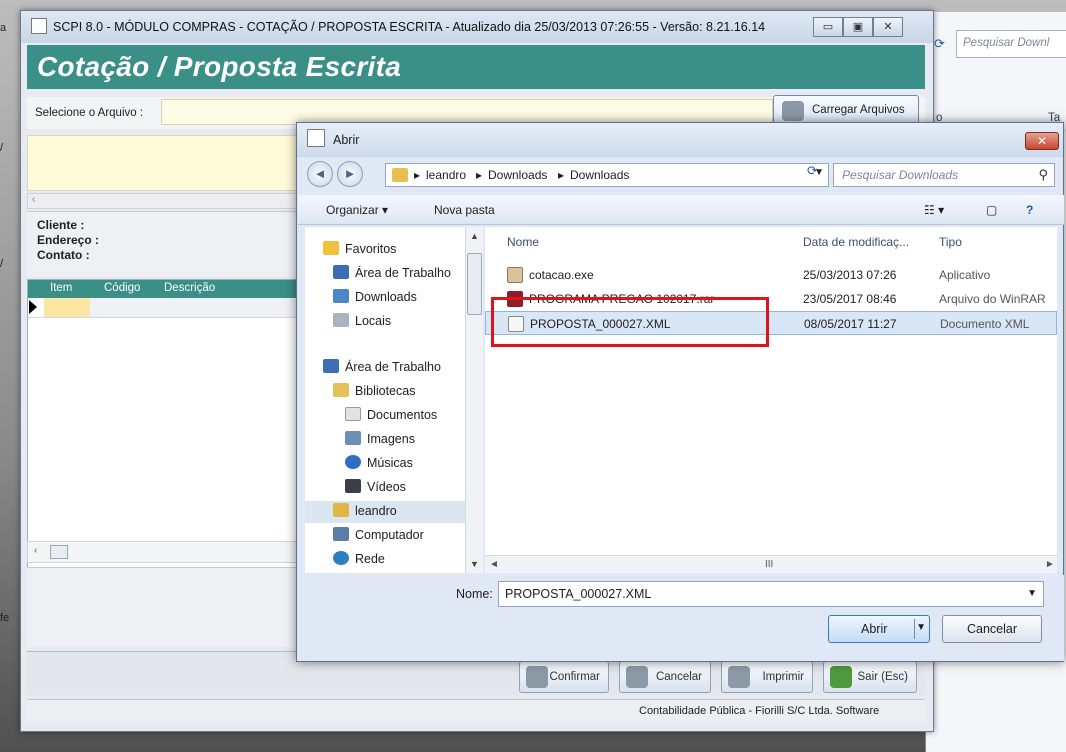 Image resolution: width=1066 pixels, height=752 pixels. I want to click on confirm-icon, so click(537, 677).